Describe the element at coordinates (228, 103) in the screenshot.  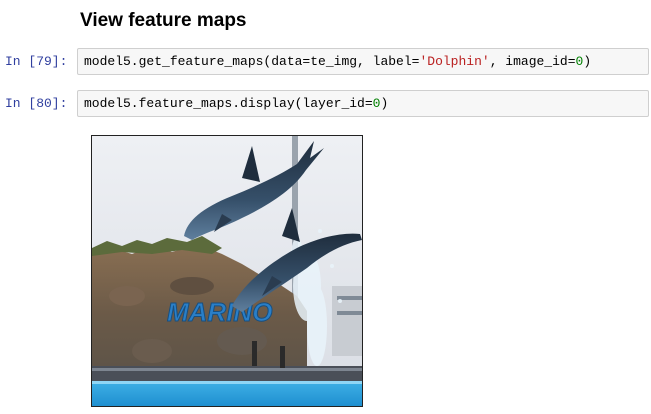
I see `code-text: model5.feature_maps.display(layer_id=` at that location.